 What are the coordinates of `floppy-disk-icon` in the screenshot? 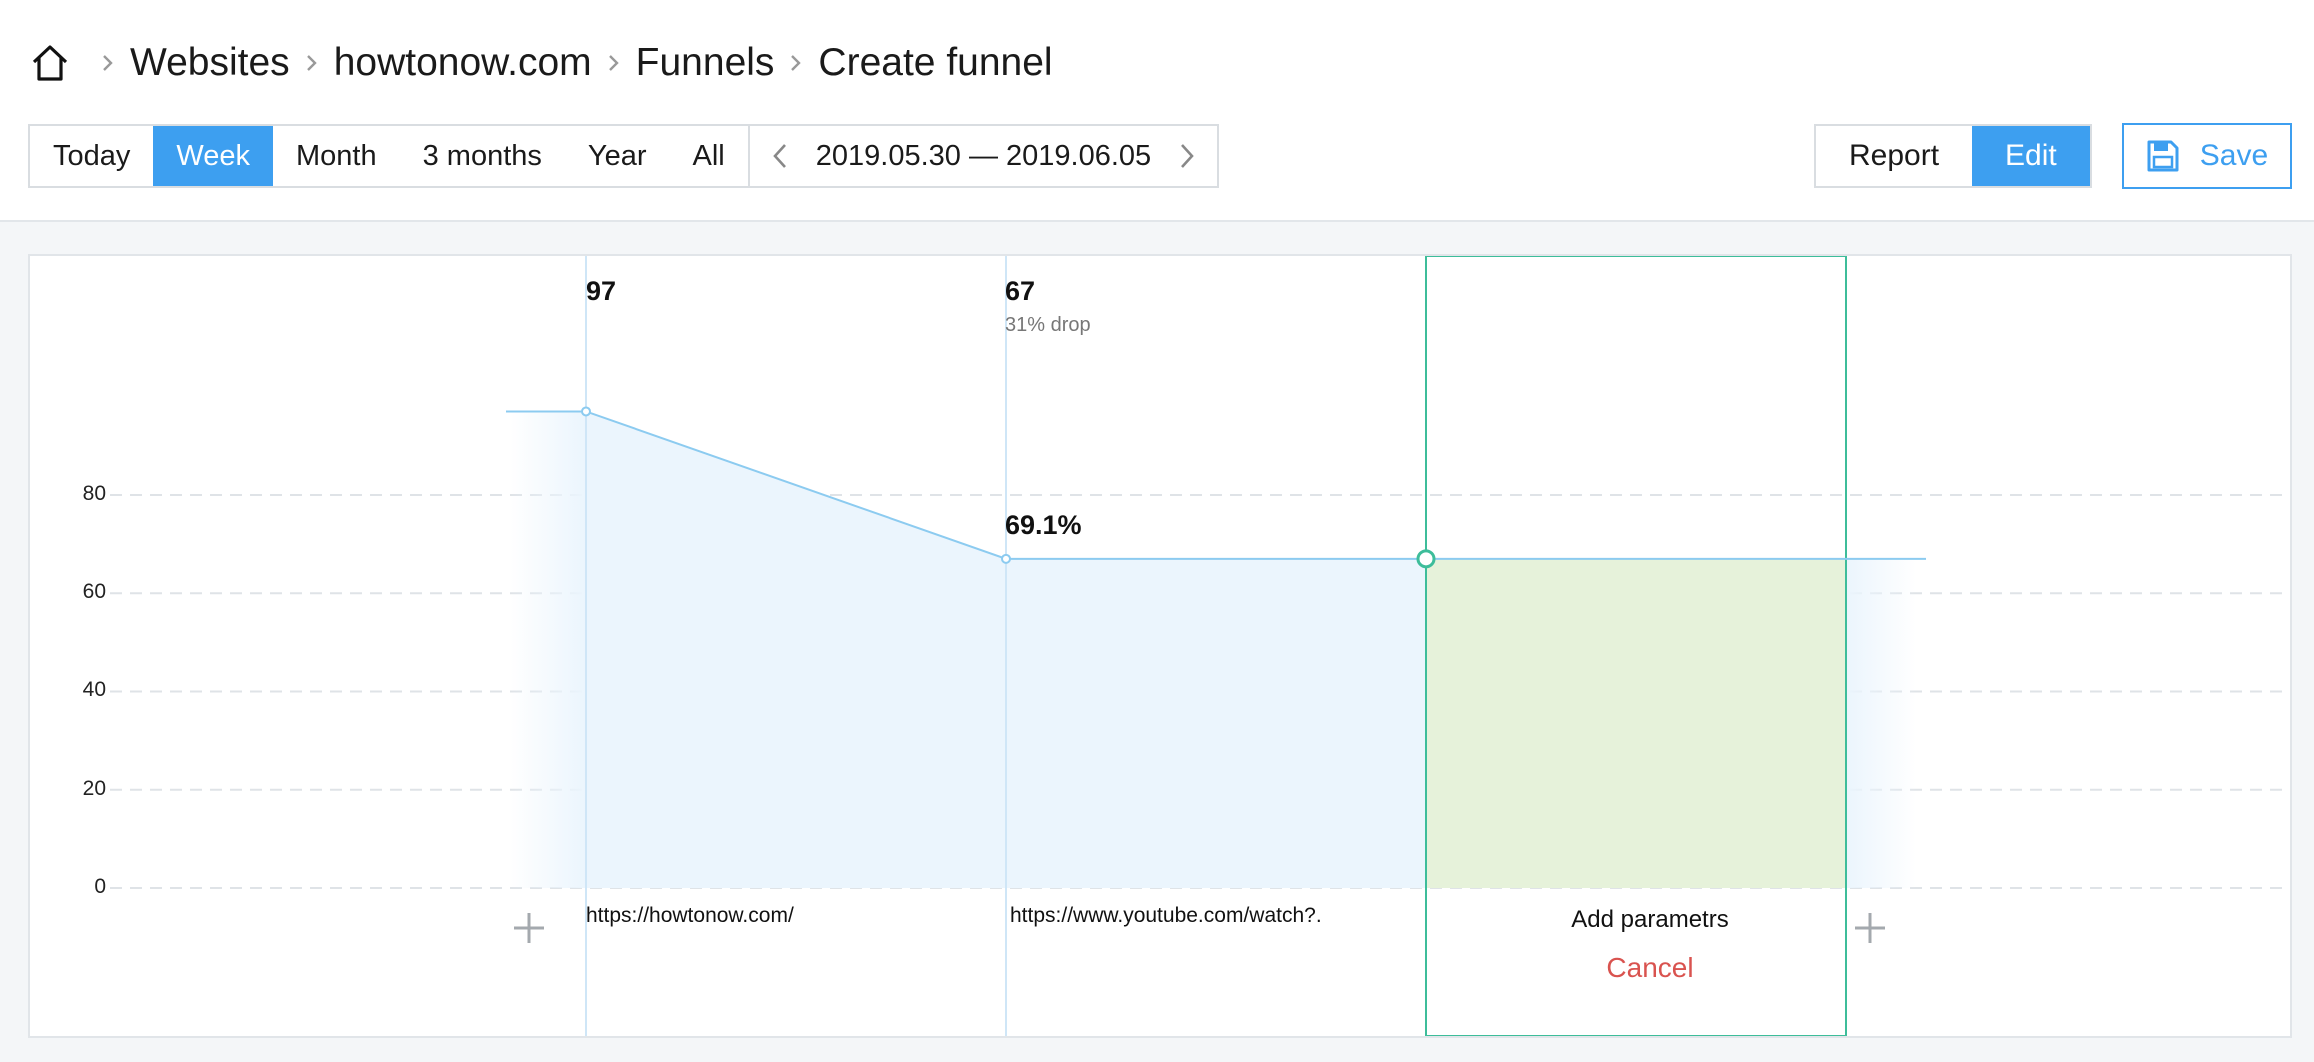 It's located at (2163, 156).